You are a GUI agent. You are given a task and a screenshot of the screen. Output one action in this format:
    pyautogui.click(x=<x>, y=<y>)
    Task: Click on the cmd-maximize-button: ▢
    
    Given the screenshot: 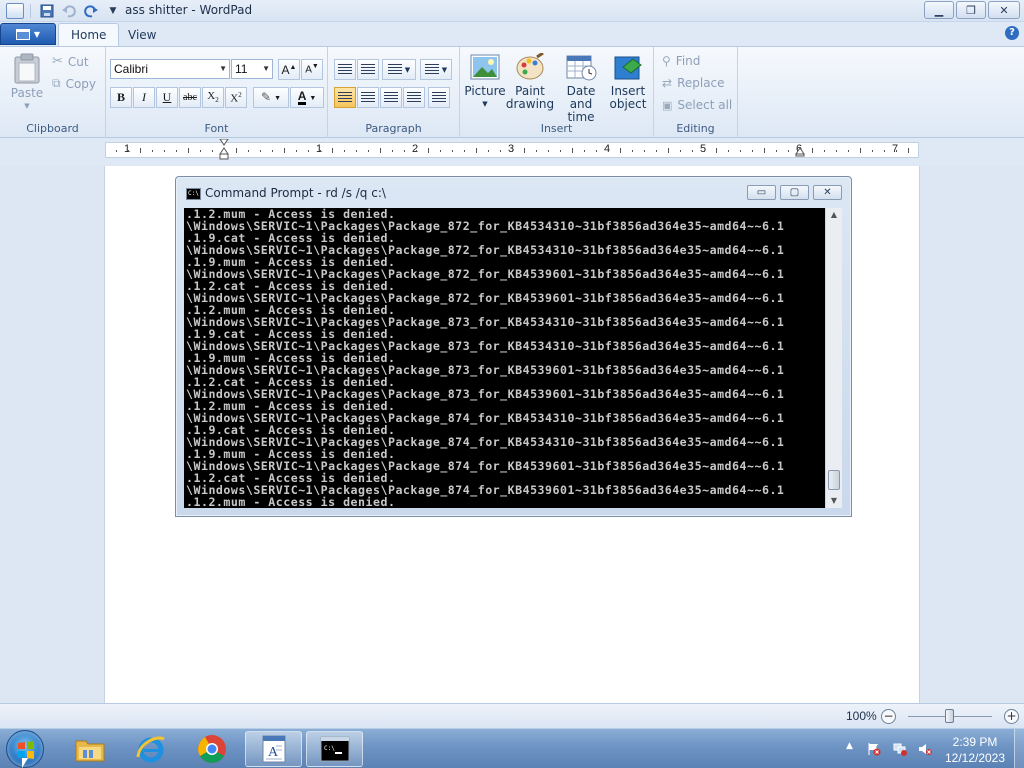 What is the action you would take?
    pyautogui.click(x=794, y=192)
    